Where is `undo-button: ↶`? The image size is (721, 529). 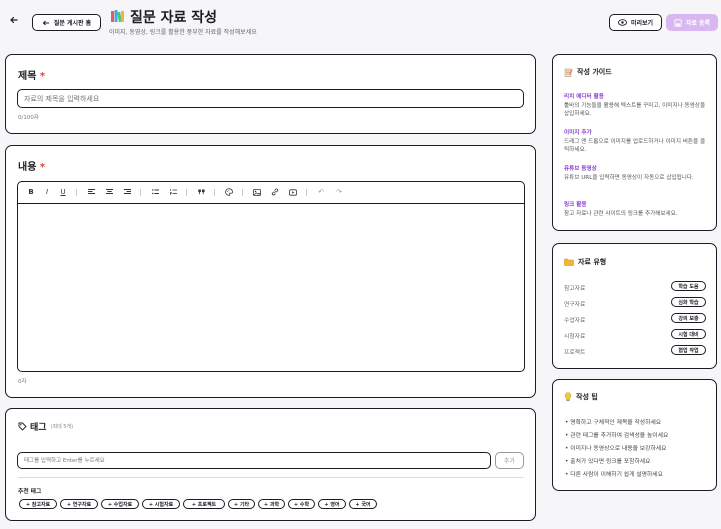 undo-button: ↶ is located at coordinates (321, 192).